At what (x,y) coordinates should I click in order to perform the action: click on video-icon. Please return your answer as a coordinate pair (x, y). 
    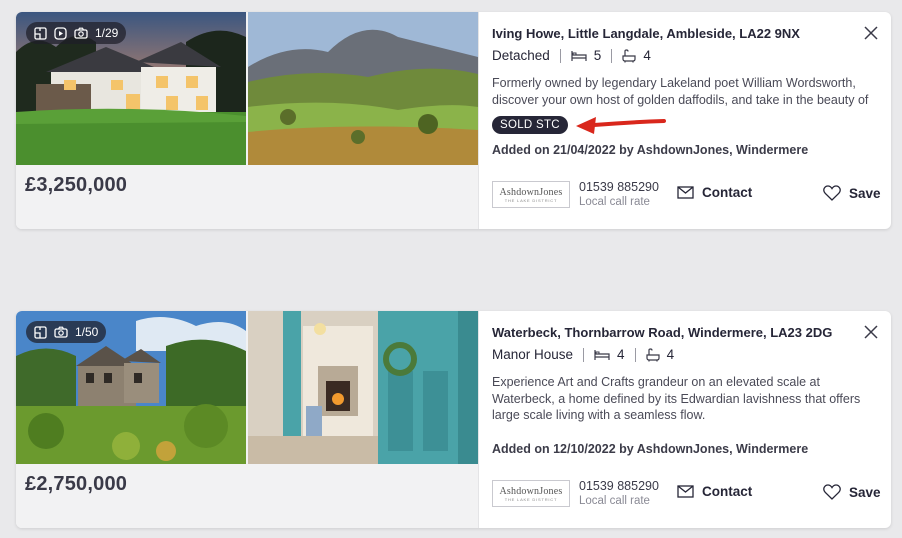
    Looking at the image, I should click on (60, 33).